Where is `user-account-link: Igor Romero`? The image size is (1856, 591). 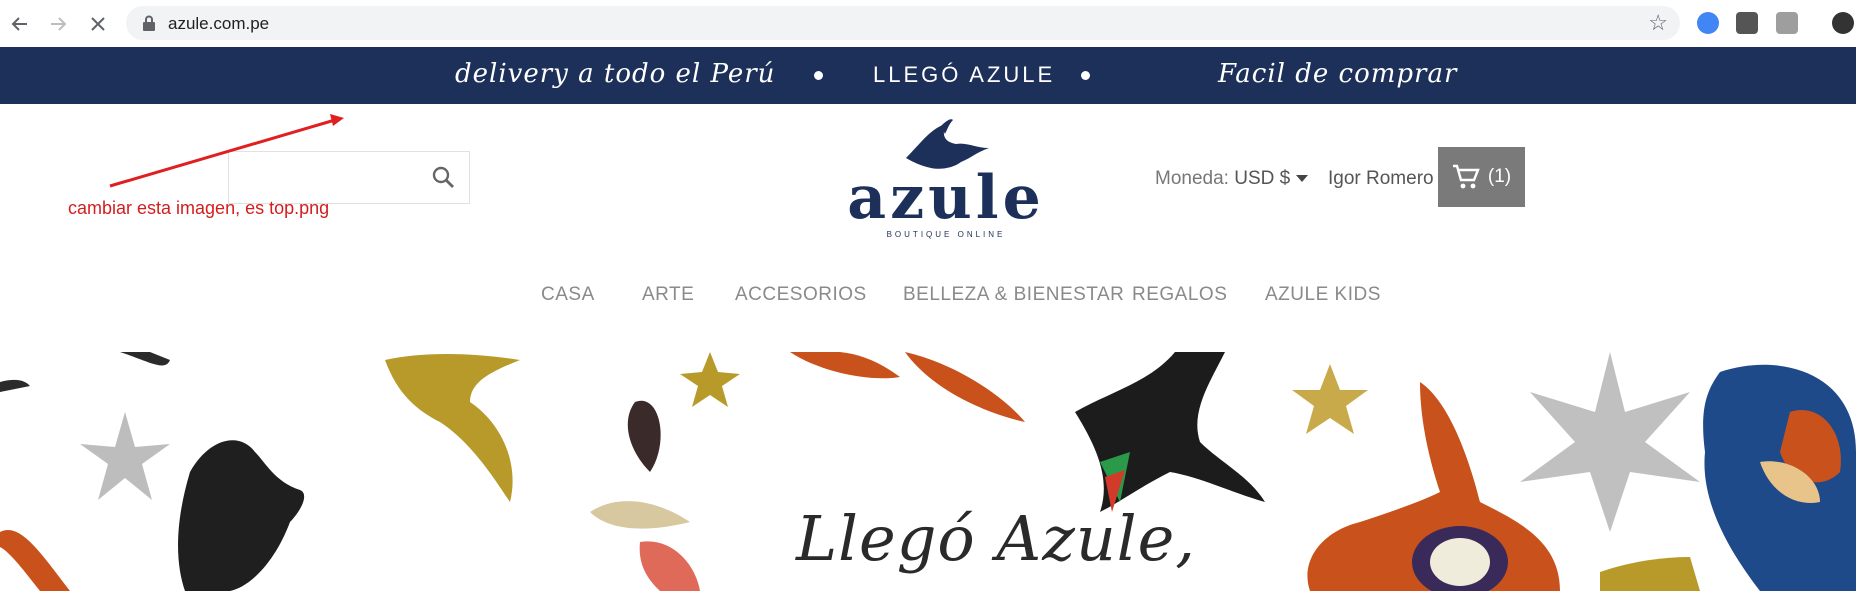
user-account-link: Igor Romero is located at coordinates (1381, 179).